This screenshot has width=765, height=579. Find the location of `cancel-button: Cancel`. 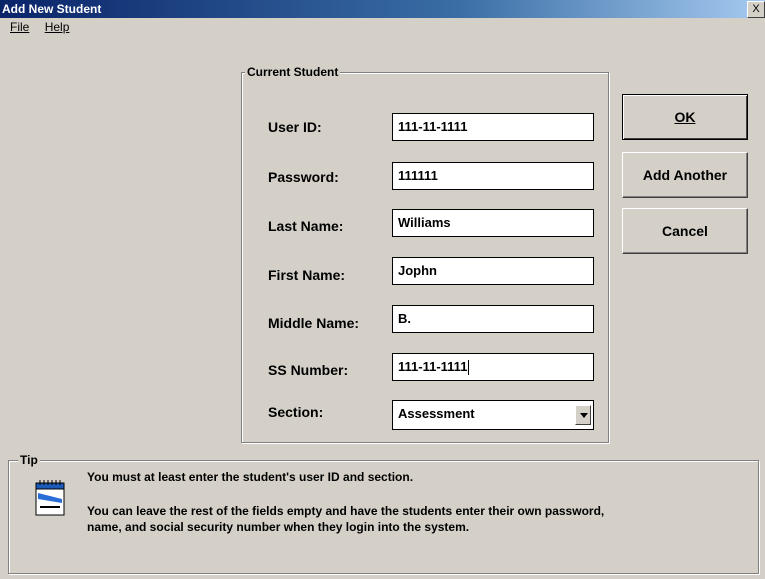

cancel-button: Cancel is located at coordinates (685, 231).